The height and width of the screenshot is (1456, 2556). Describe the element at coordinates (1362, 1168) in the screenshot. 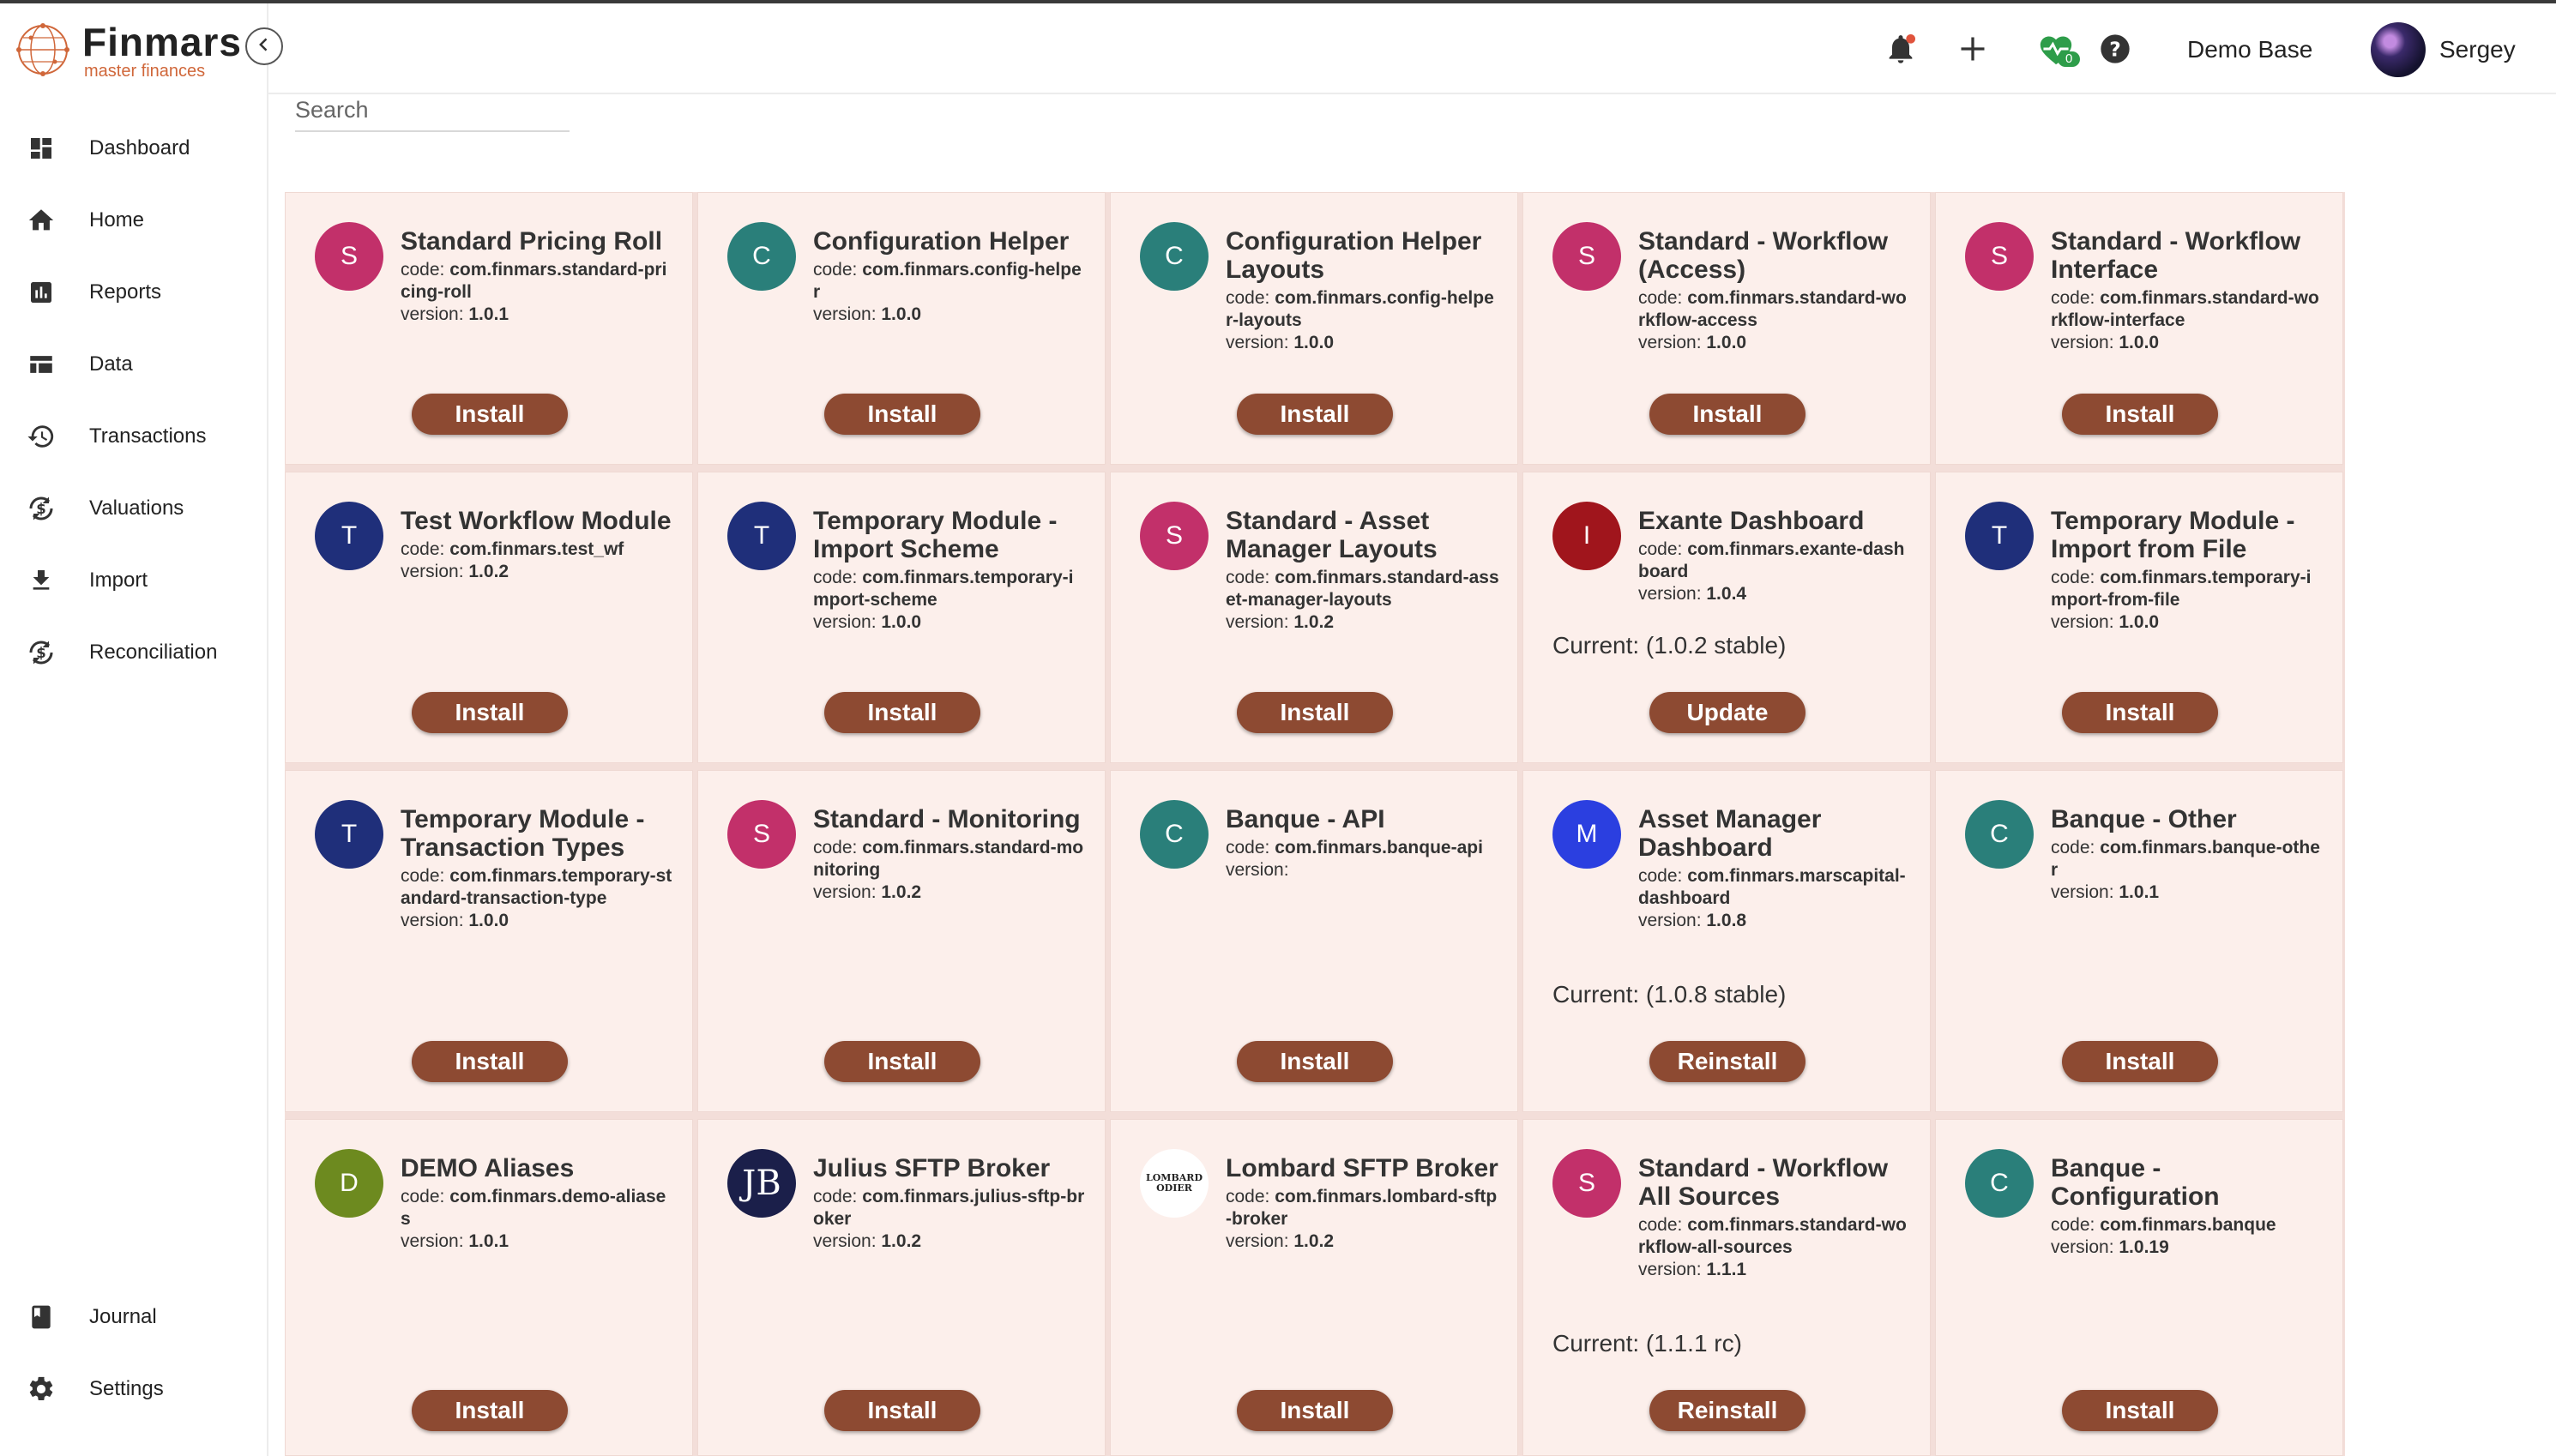

I see `module-title: Lombard SFTP Broker` at that location.